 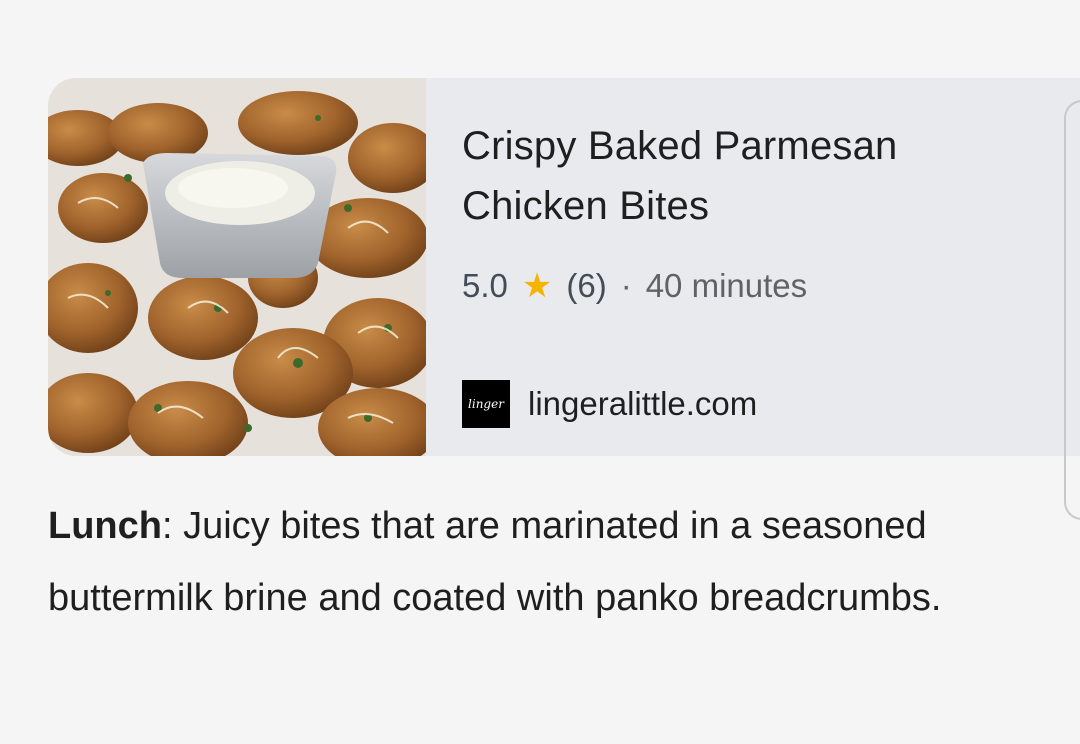 I want to click on description-label: Lunch, so click(x=105, y=526).